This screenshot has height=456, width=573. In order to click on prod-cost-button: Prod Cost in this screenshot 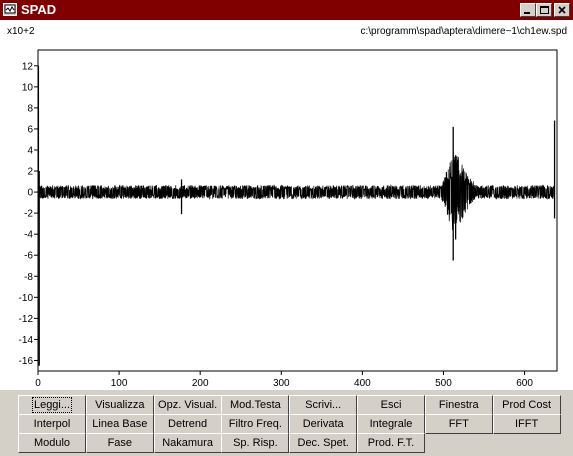, I will do `click(526, 405)`.